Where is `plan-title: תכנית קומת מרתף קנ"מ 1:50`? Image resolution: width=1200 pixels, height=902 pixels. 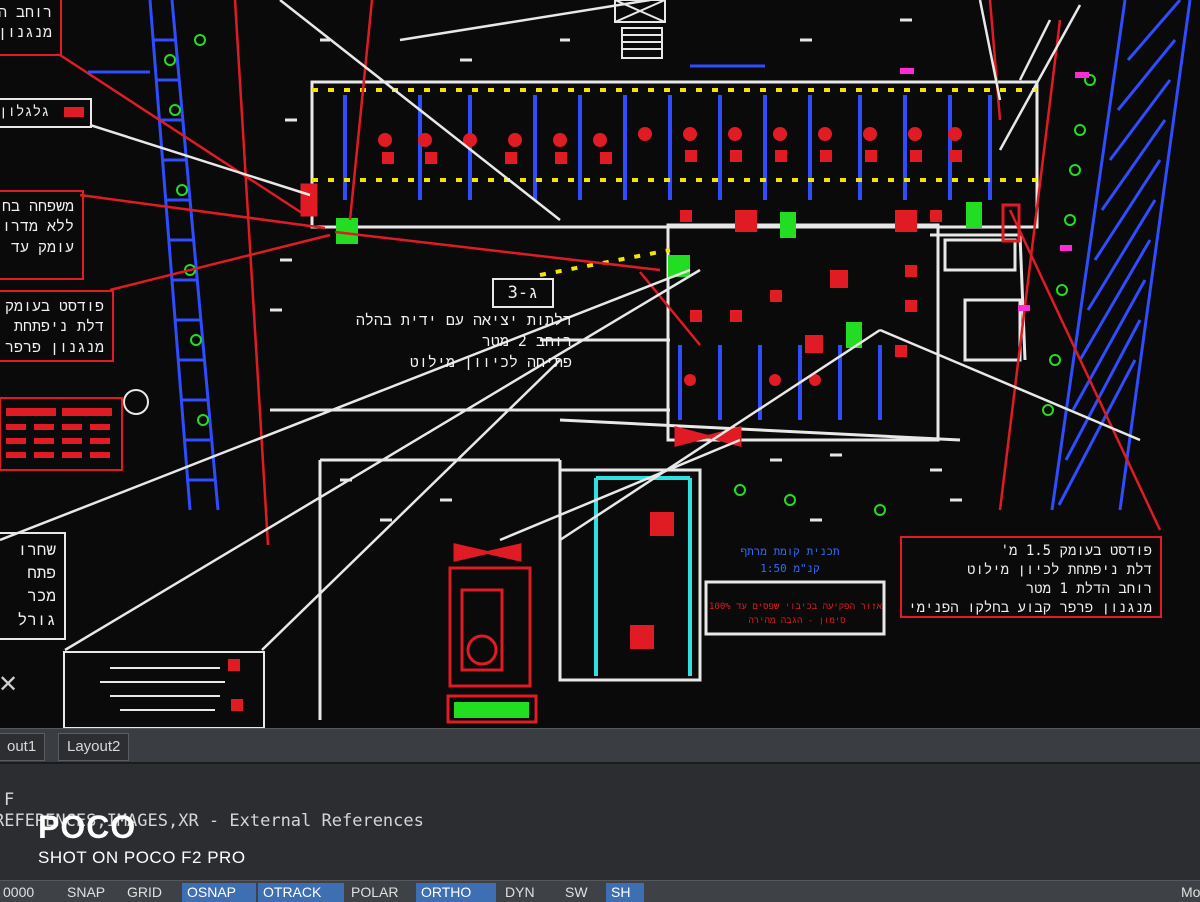
plan-title: תכנית קומת מרתף קנ"מ 1:50 is located at coordinates (790, 560).